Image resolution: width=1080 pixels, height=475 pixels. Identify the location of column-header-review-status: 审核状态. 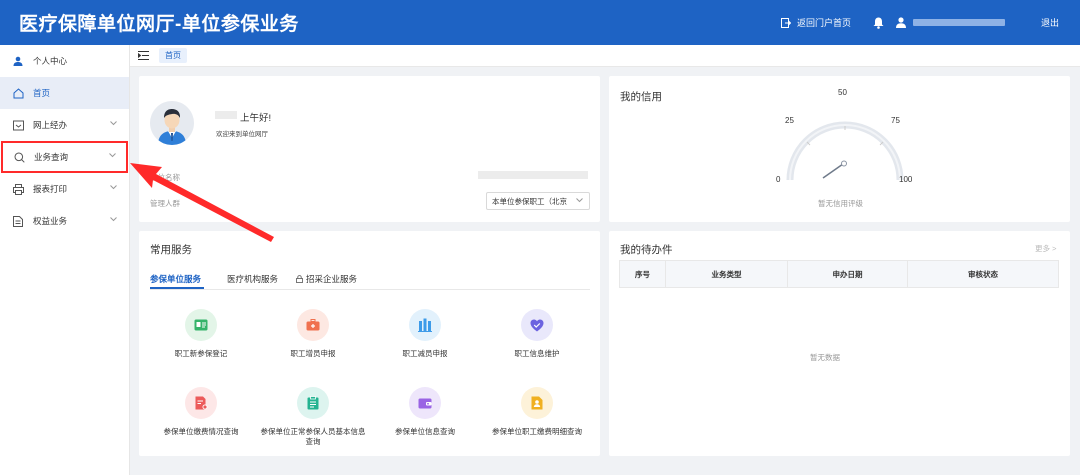
(983, 274).